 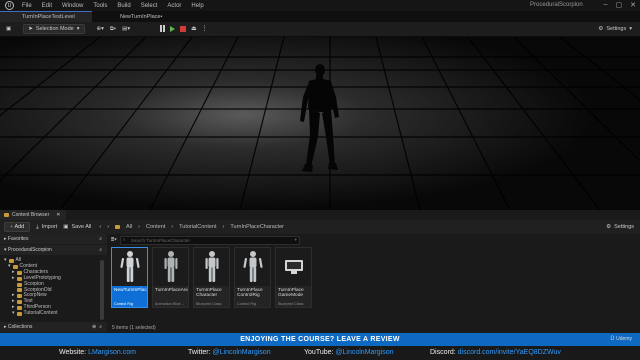 I want to click on tab-label: TurnInPlaceTestLevel, so click(x=48, y=17).